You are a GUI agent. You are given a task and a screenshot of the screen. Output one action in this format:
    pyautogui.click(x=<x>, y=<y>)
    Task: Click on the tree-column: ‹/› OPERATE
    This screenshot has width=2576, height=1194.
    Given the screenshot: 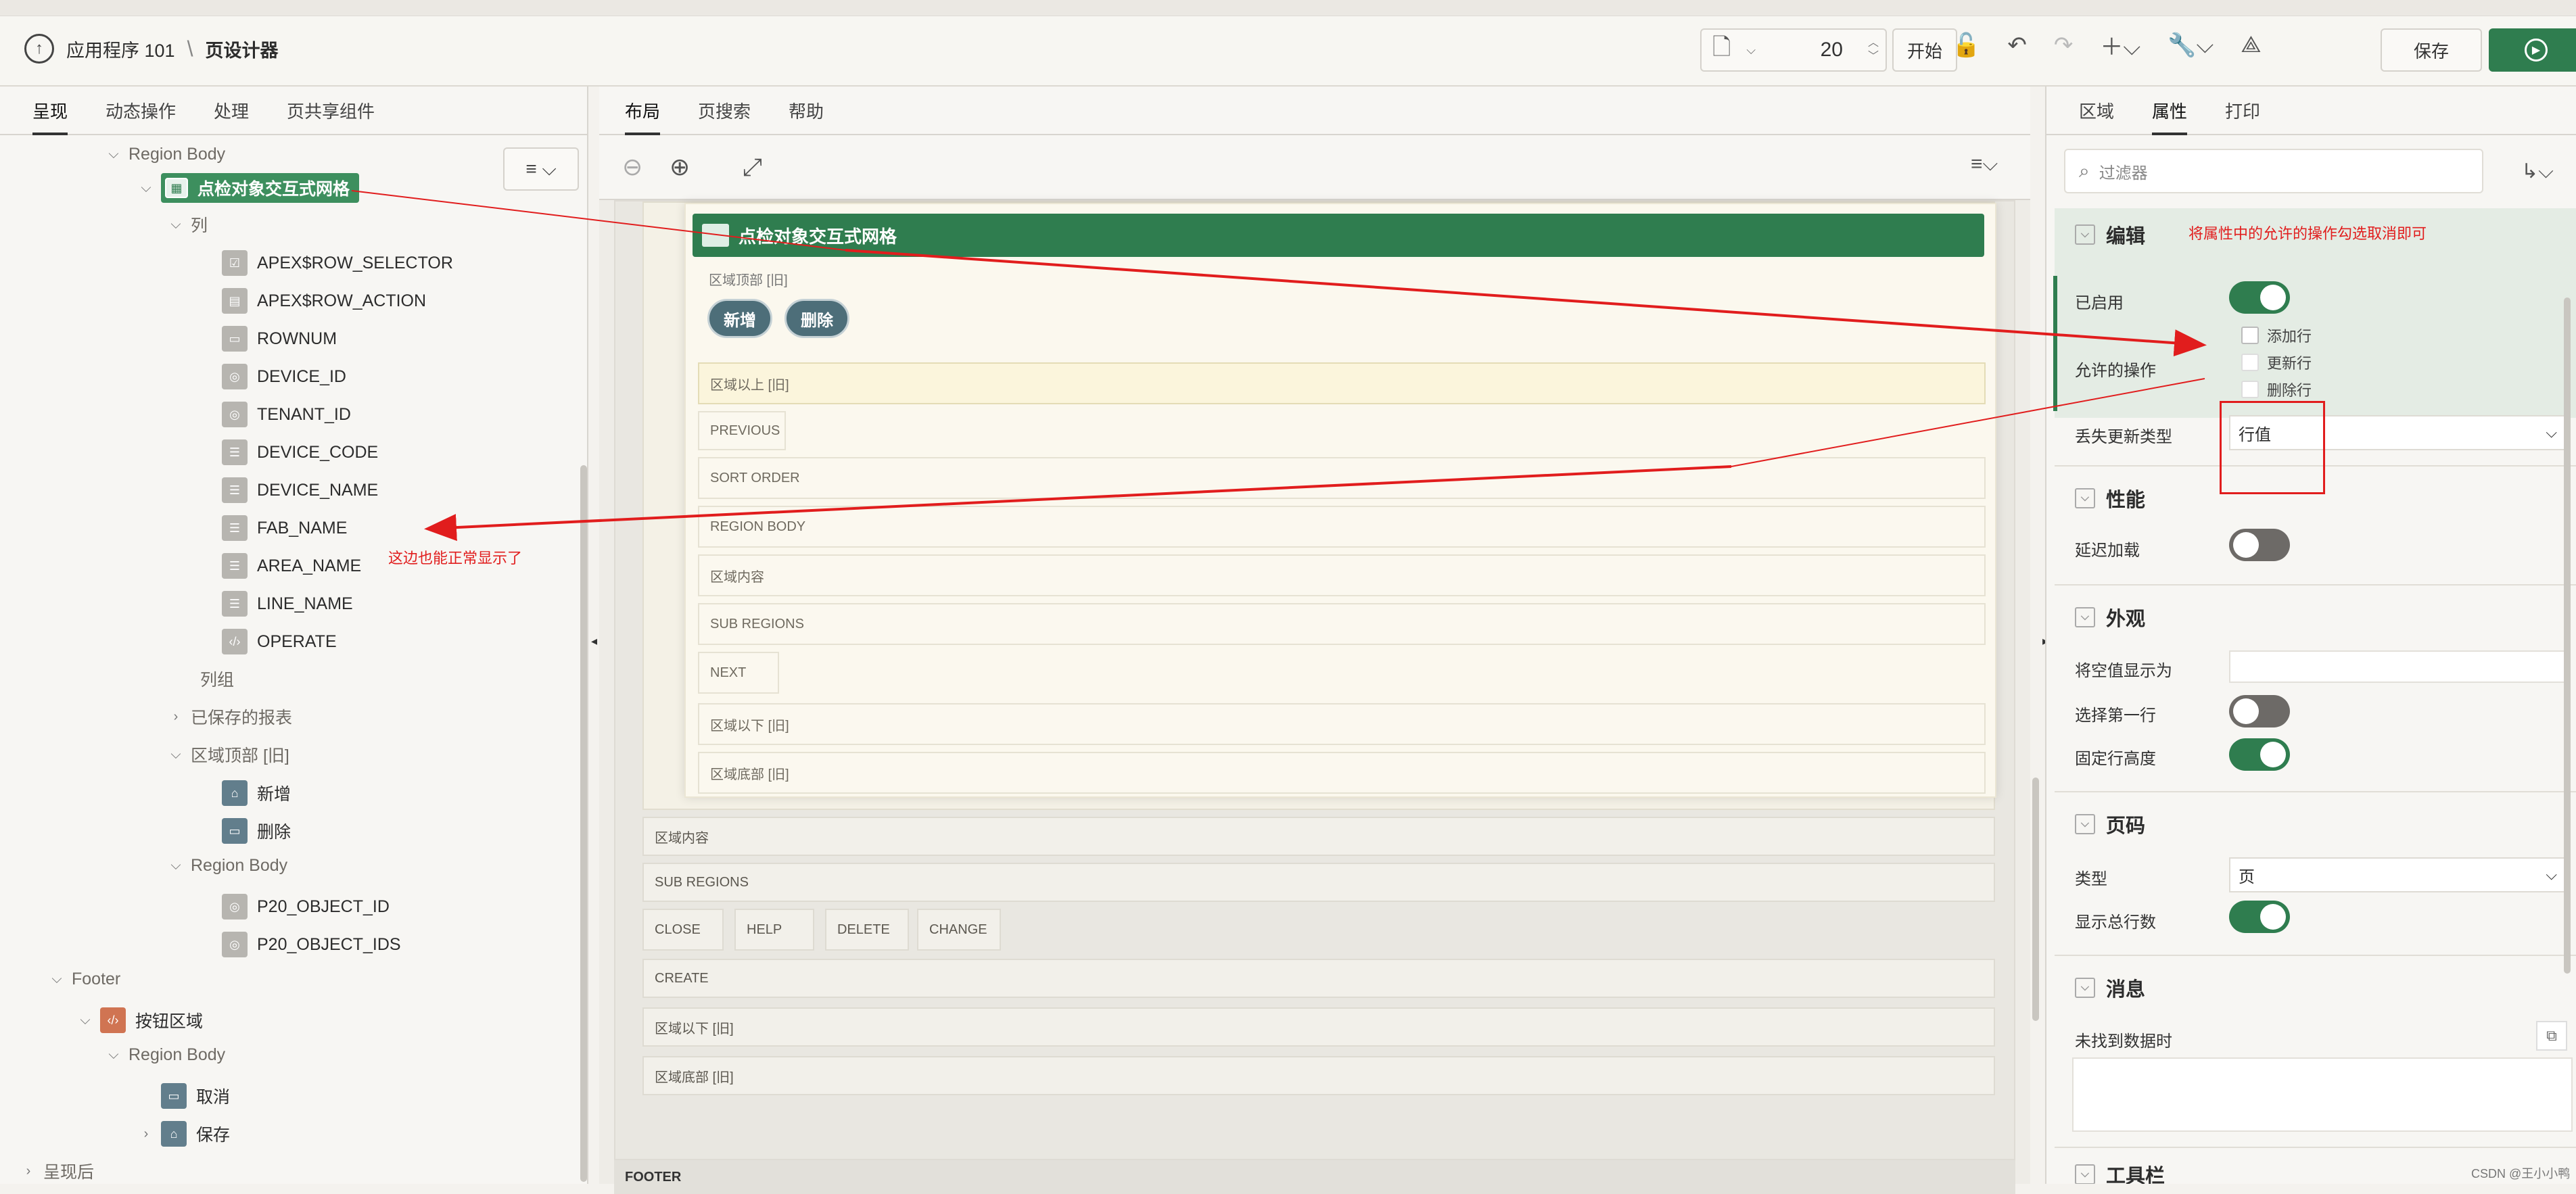 What is the action you would take?
    pyautogui.click(x=279, y=641)
    